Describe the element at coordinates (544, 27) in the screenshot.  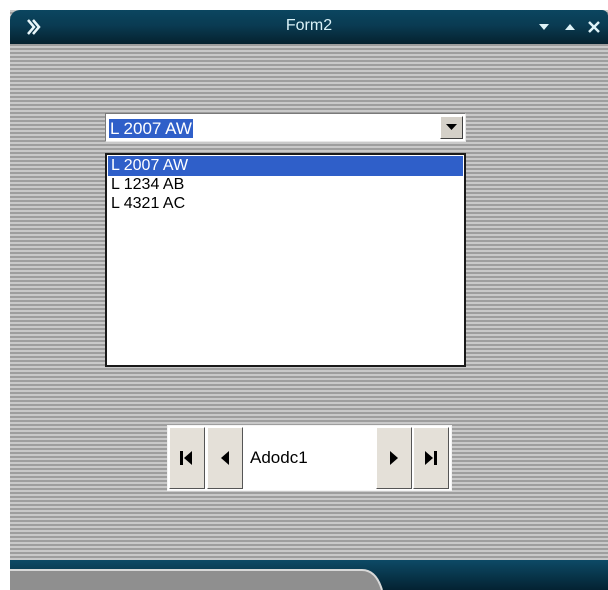
I see `minimize-icon` at that location.